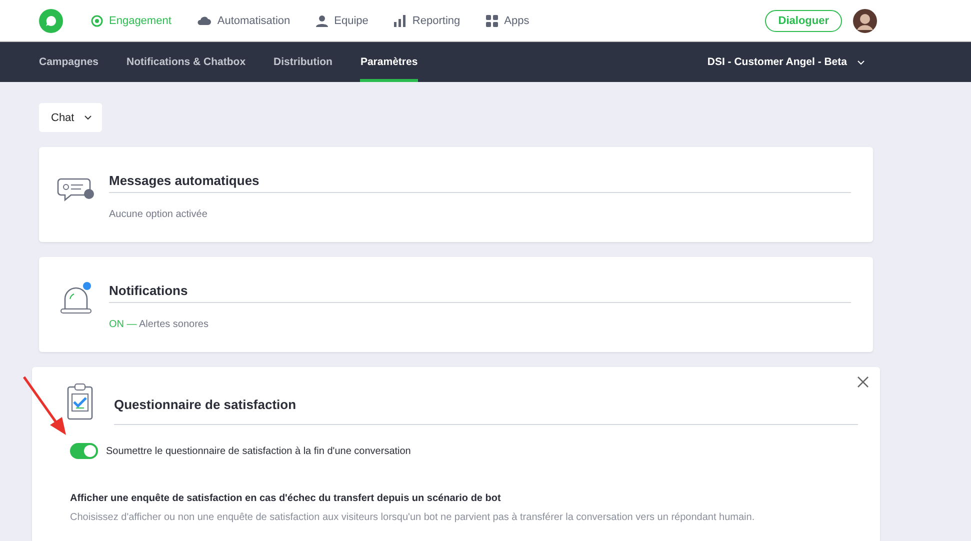 Image resolution: width=971 pixels, height=541 pixels. Describe the element at coordinates (186, 62) in the screenshot. I see `nav-tab: Notifications & Chatbox` at that location.